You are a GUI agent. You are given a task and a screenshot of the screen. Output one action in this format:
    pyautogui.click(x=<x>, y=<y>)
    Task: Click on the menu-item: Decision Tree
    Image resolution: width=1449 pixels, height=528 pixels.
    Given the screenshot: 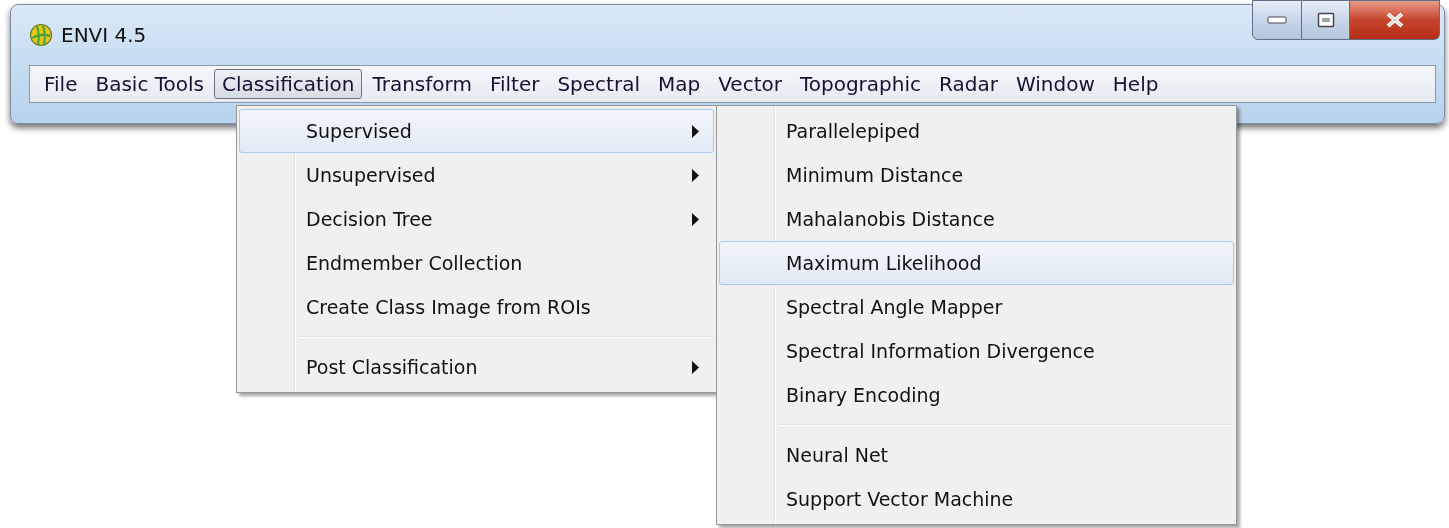 What is the action you would take?
    pyautogui.click(x=476, y=219)
    